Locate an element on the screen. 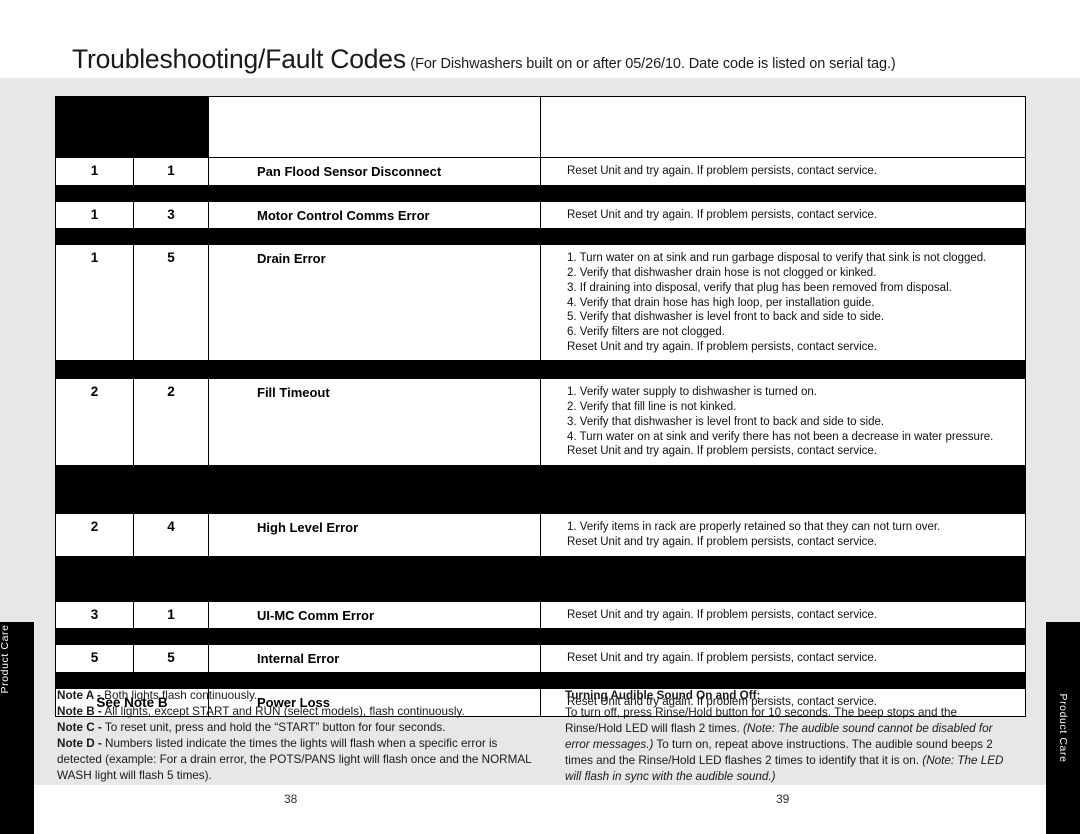  side-tab-product-care-right: Product Care is located at coordinates (1063, 728).